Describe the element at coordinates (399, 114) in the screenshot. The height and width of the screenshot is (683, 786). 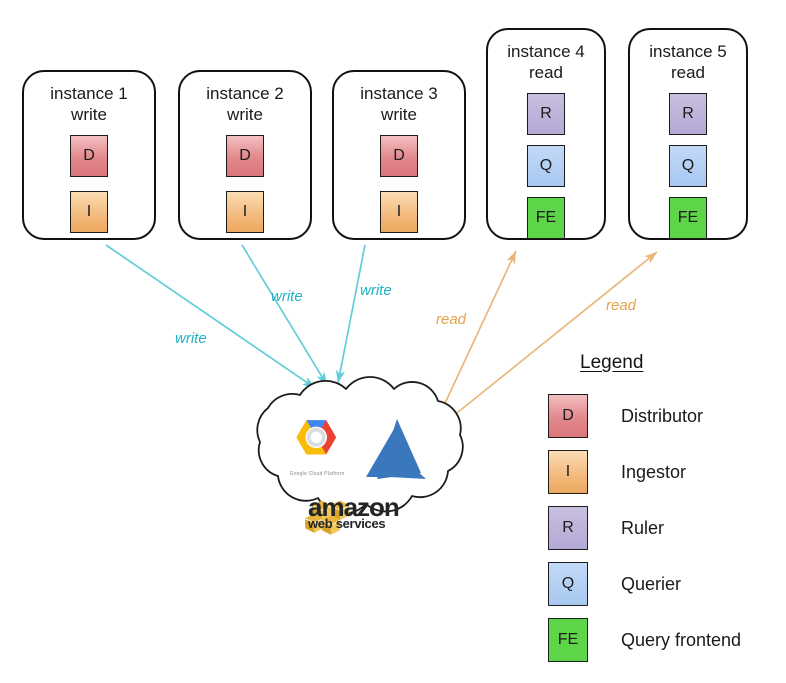
I see `instance-role-3: write` at that location.